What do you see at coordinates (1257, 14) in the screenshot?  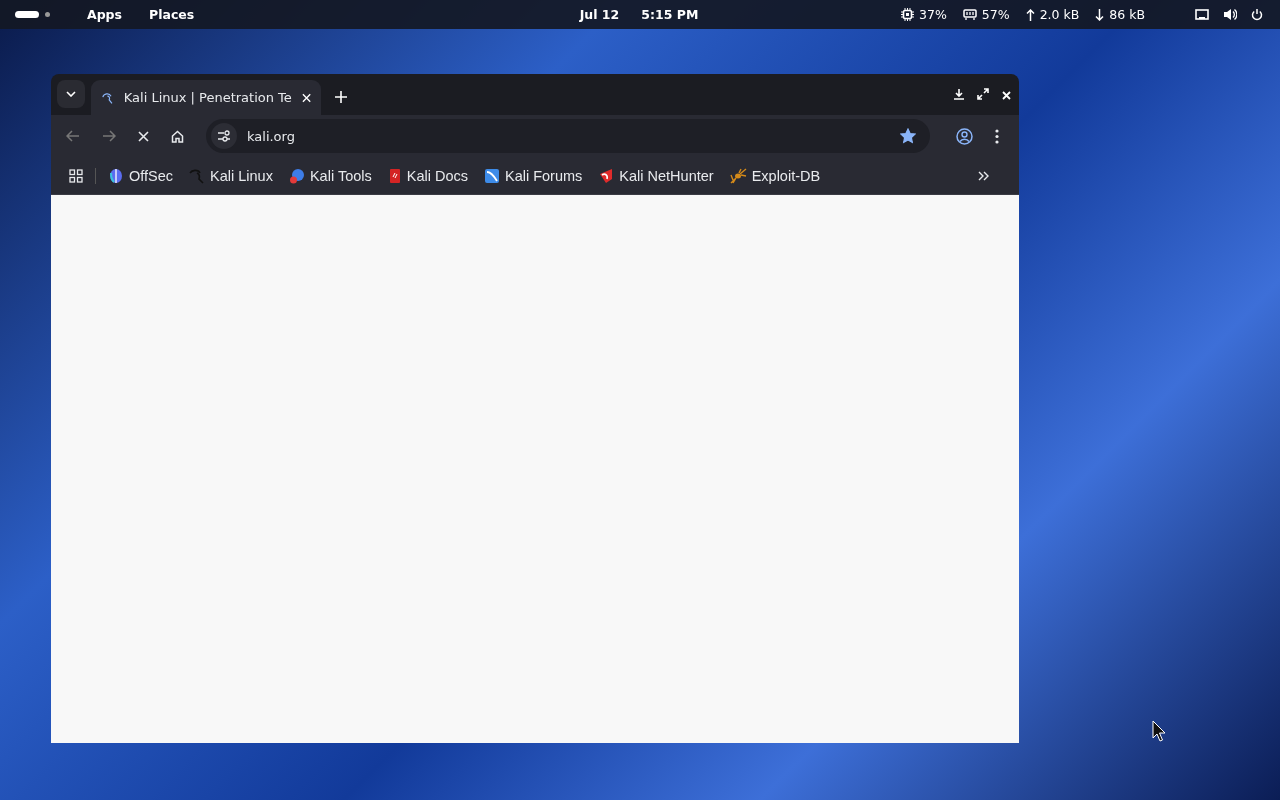 I see `power-icon` at bounding box center [1257, 14].